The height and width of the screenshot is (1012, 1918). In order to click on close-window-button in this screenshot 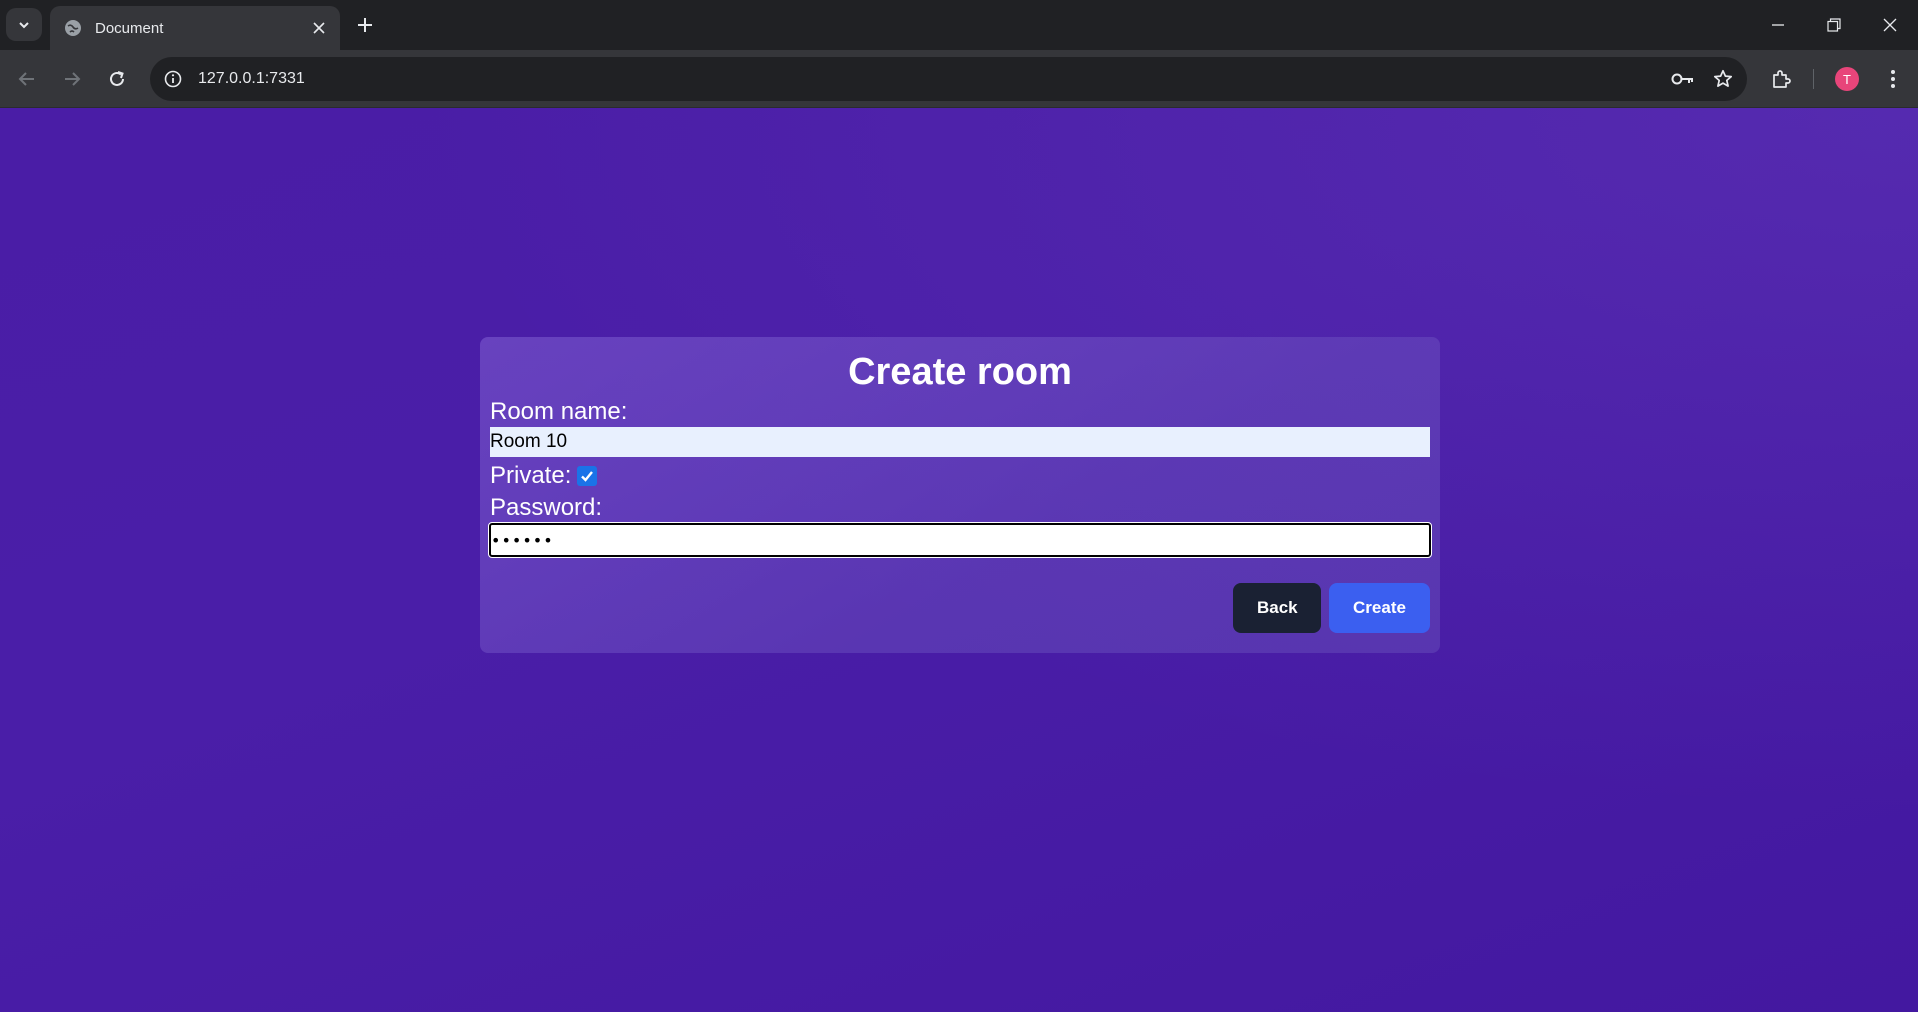, I will do `click(1890, 25)`.